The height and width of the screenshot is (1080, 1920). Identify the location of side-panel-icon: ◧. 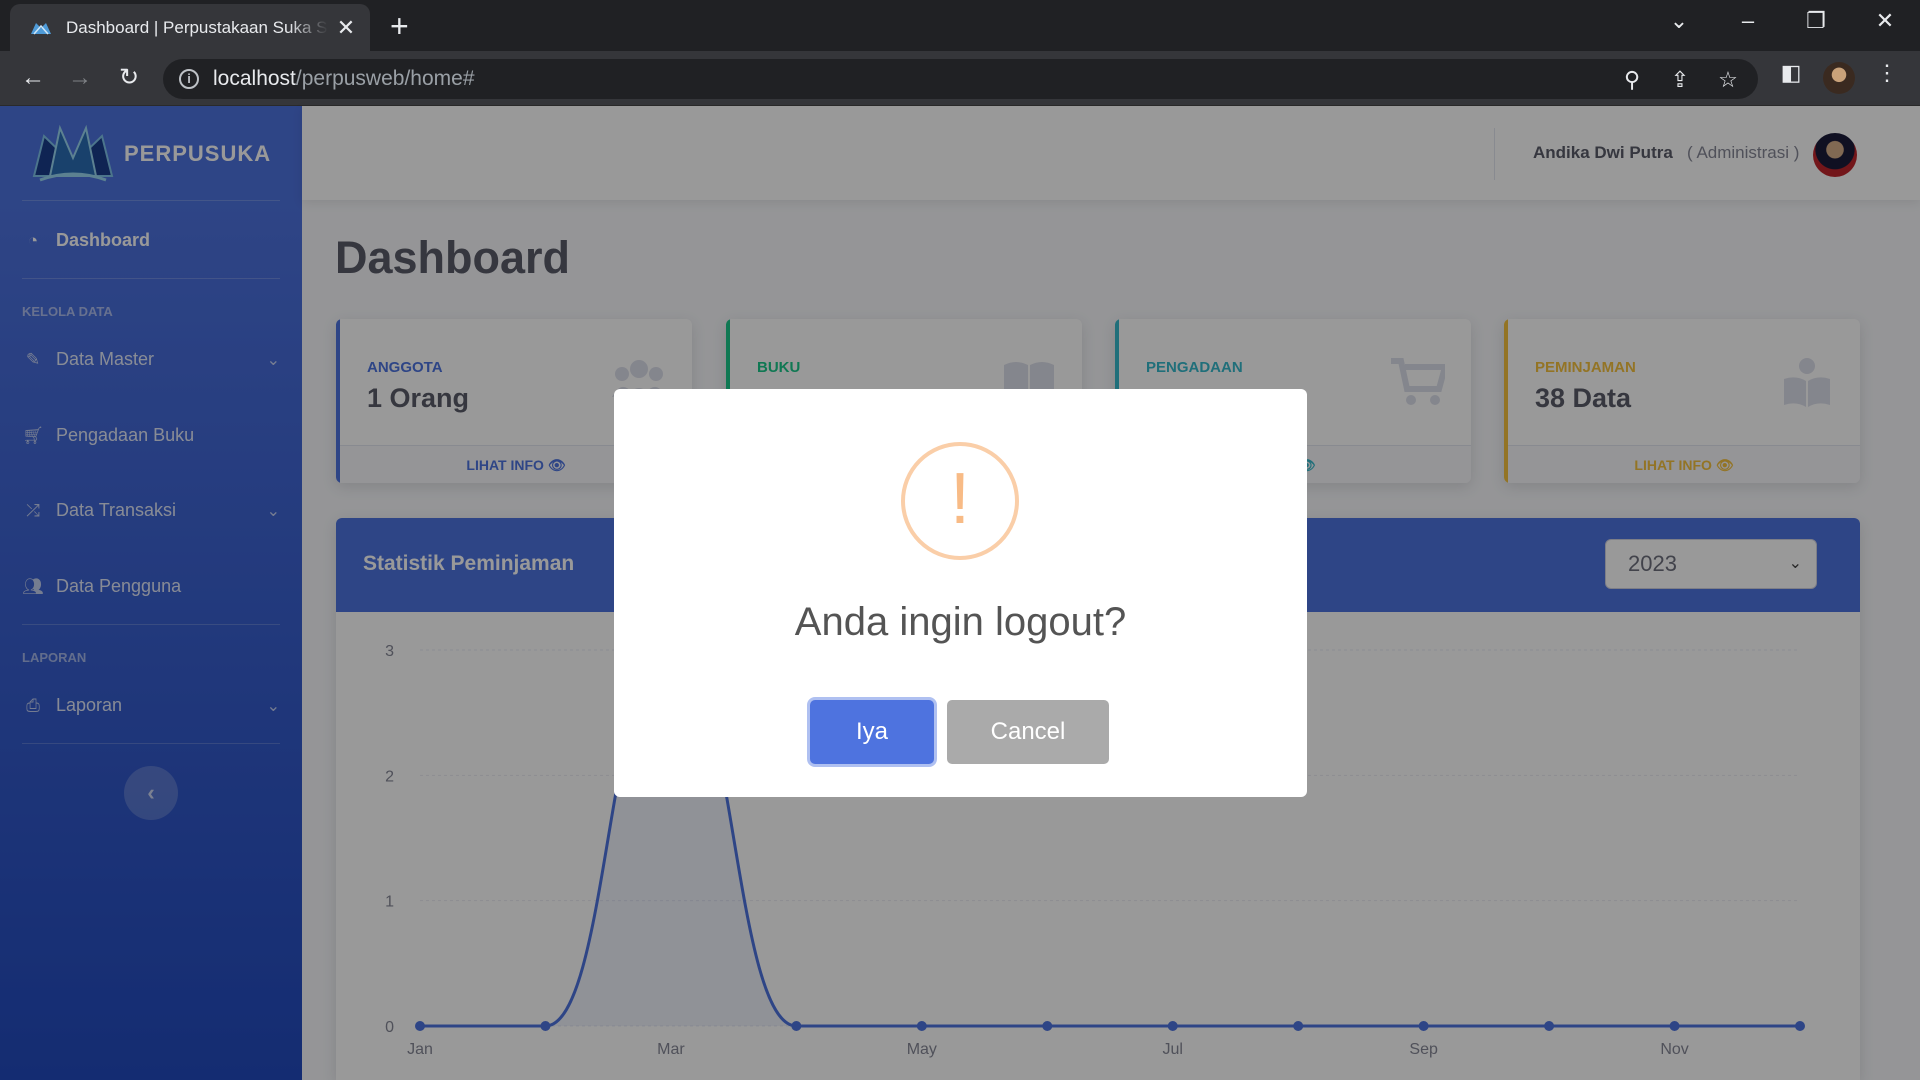
(1791, 73).